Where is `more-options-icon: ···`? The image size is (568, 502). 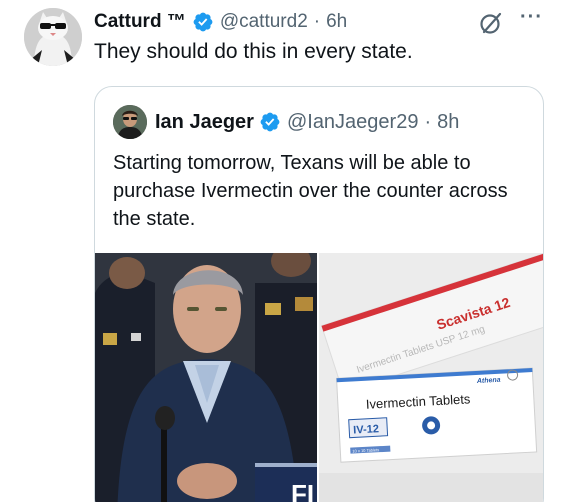 more-options-icon: ··· is located at coordinates (531, 17).